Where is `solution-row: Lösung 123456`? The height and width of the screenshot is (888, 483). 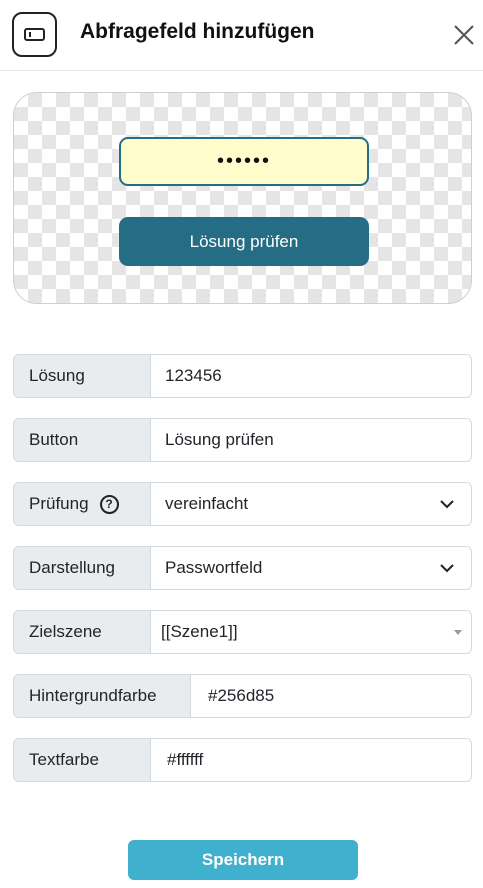
solution-row: Lösung 123456 is located at coordinates (242, 376).